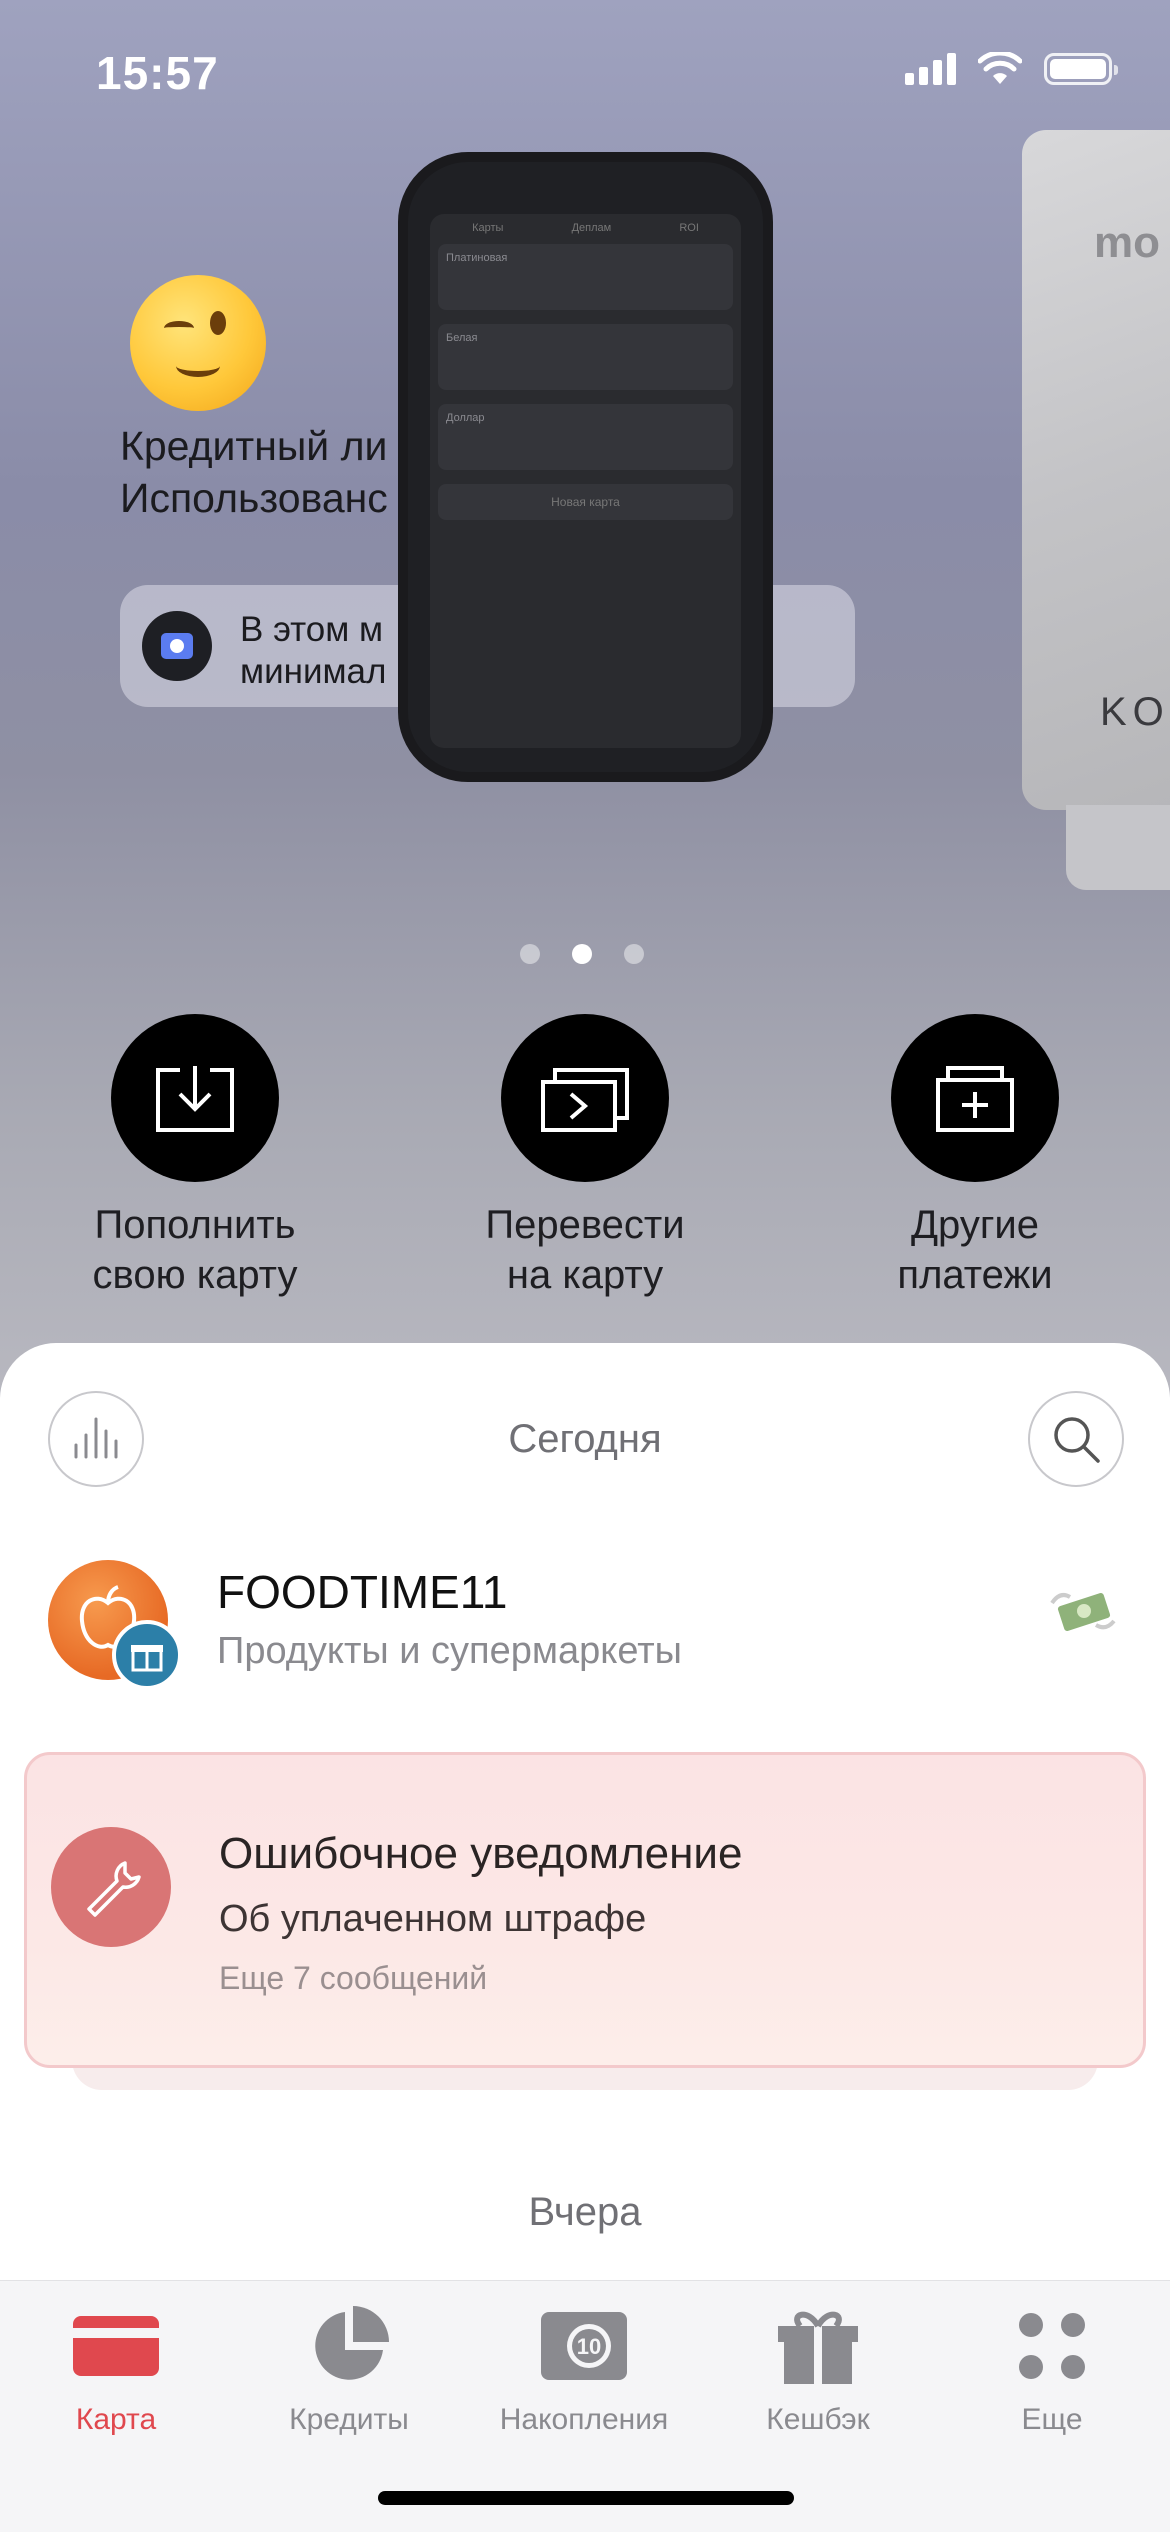 The image size is (1170, 2532). I want to click on tab-label: Кредиты, so click(349, 2419).